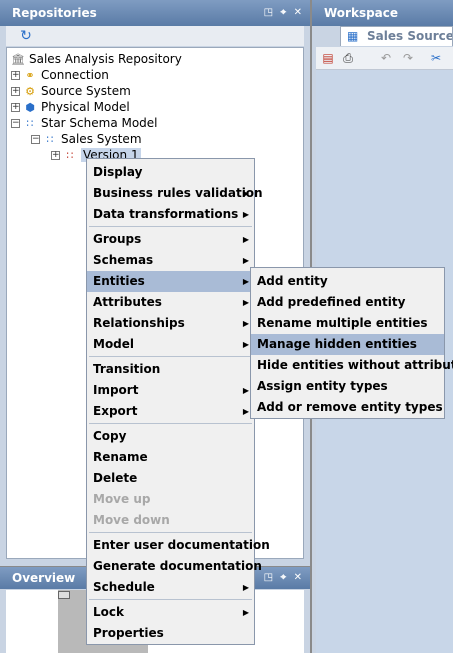 The width and height of the screenshot is (453, 653). Describe the element at coordinates (408, 58) in the screenshot. I see `redo-icon: ↷` at that location.